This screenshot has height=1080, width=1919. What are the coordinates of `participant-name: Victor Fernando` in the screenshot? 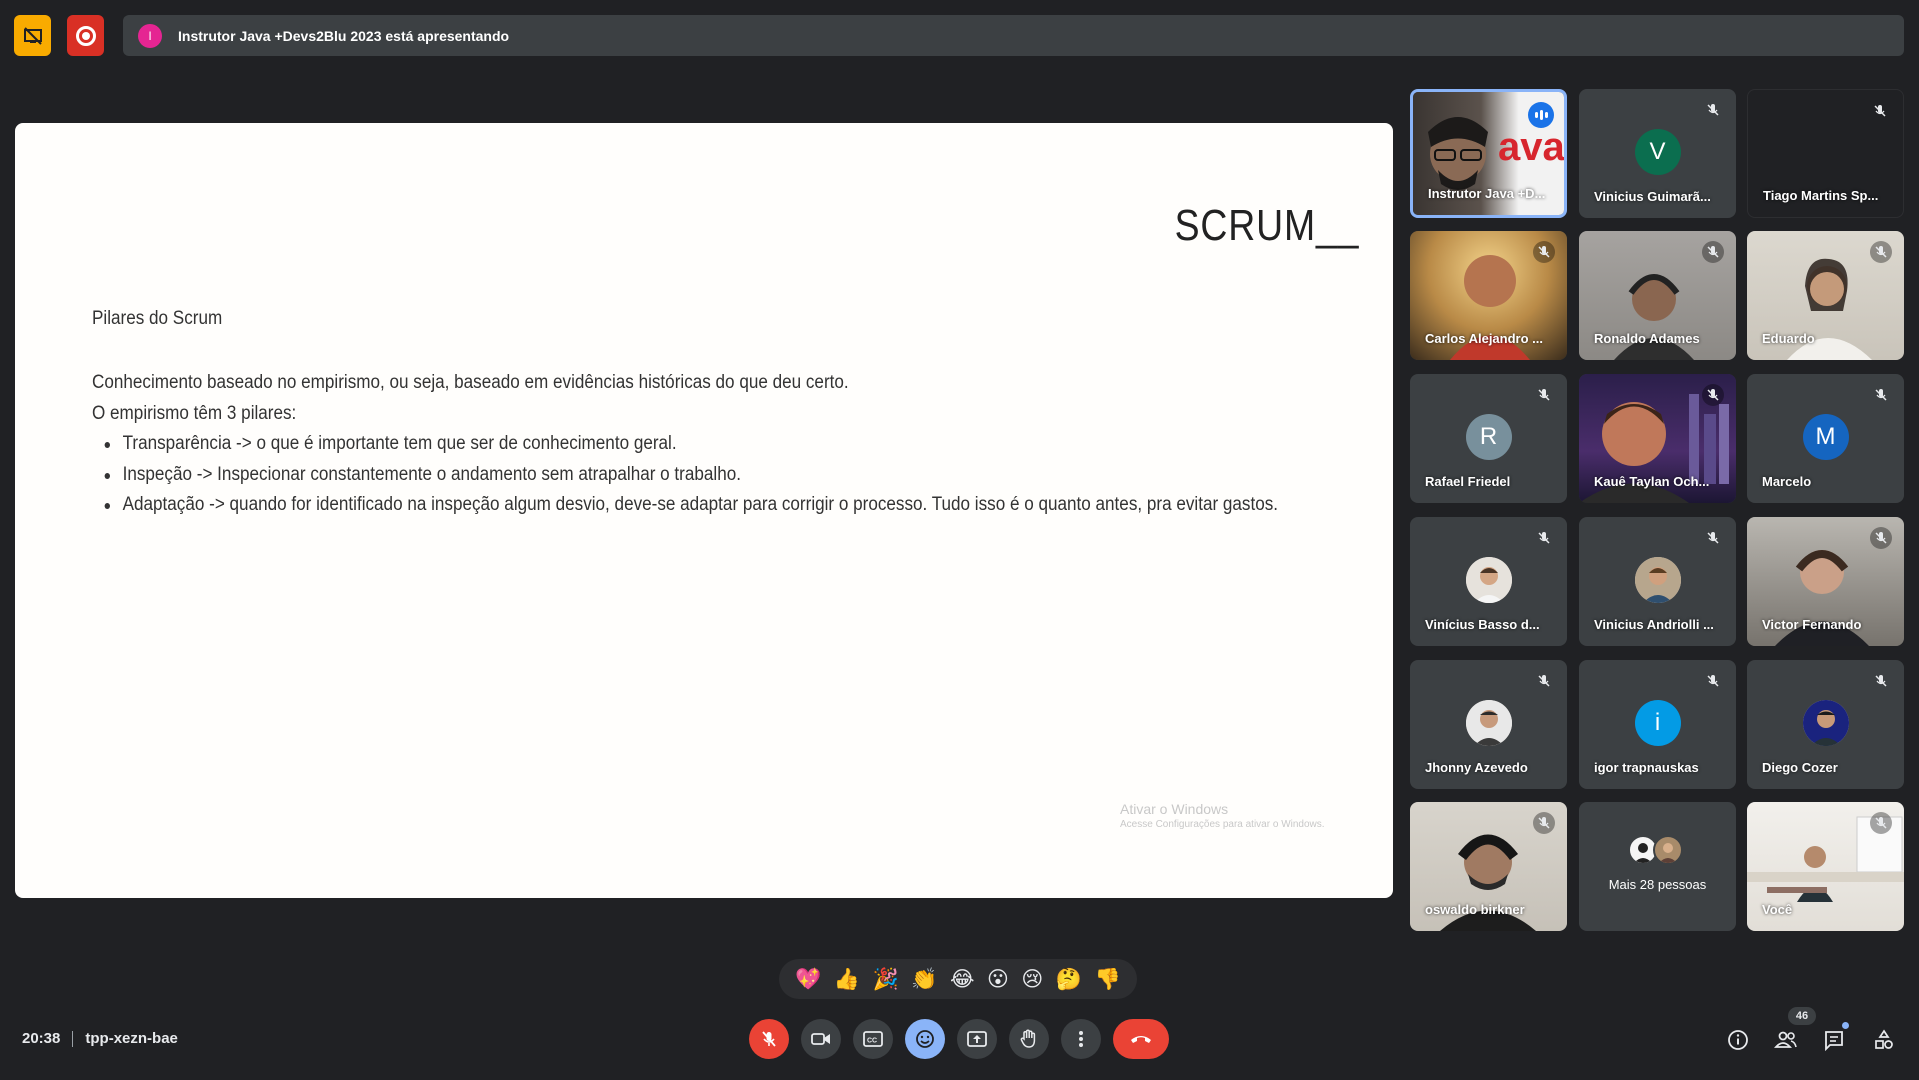 It's located at (1812, 624).